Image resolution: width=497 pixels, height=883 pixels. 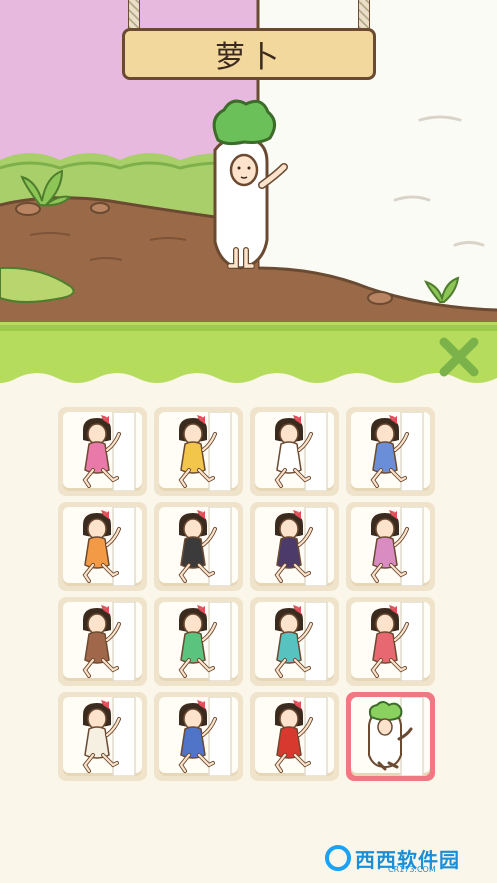 I want to click on costume-card-girl-ninja-purple, so click(x=294, y=546).